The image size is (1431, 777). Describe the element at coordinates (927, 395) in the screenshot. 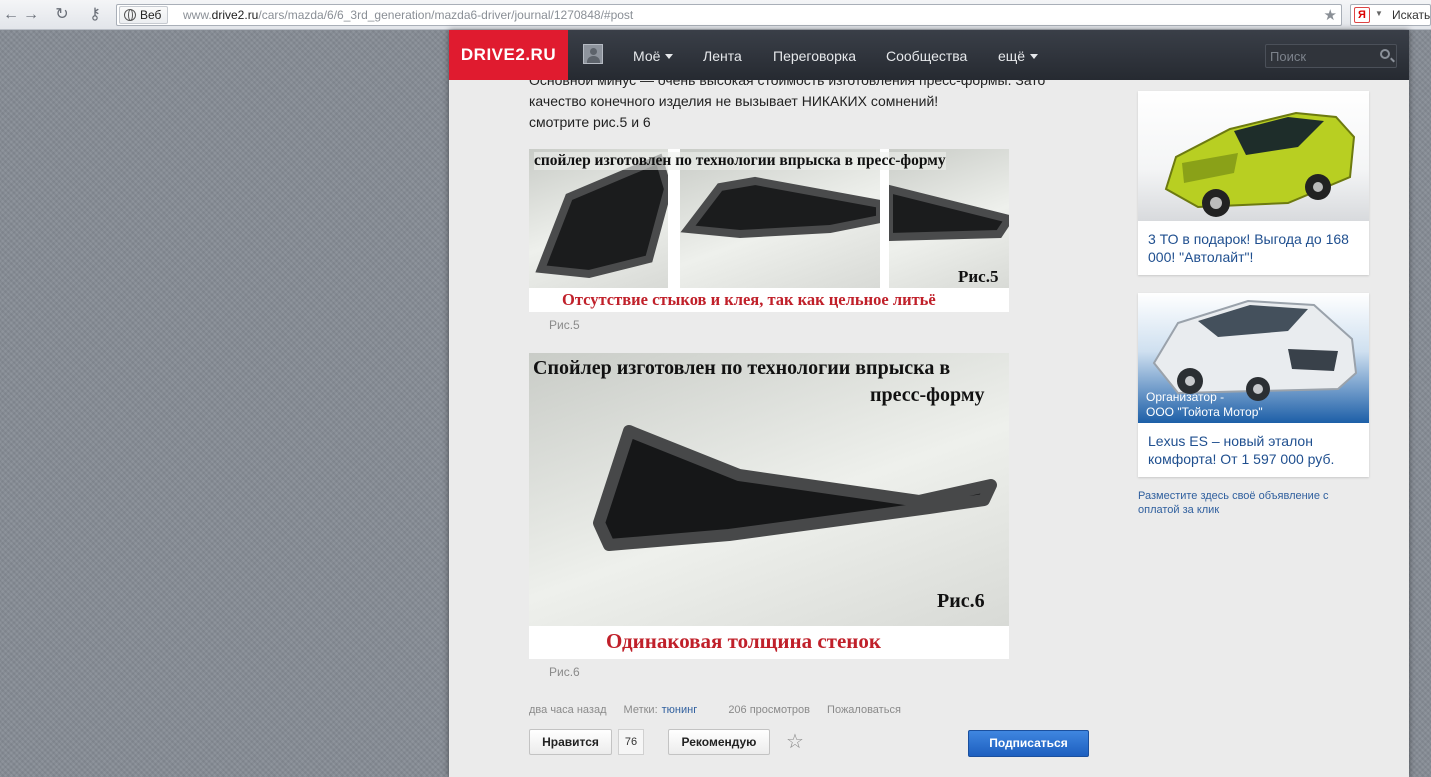

I see `figure-title-line: пресс-форму` at that location.